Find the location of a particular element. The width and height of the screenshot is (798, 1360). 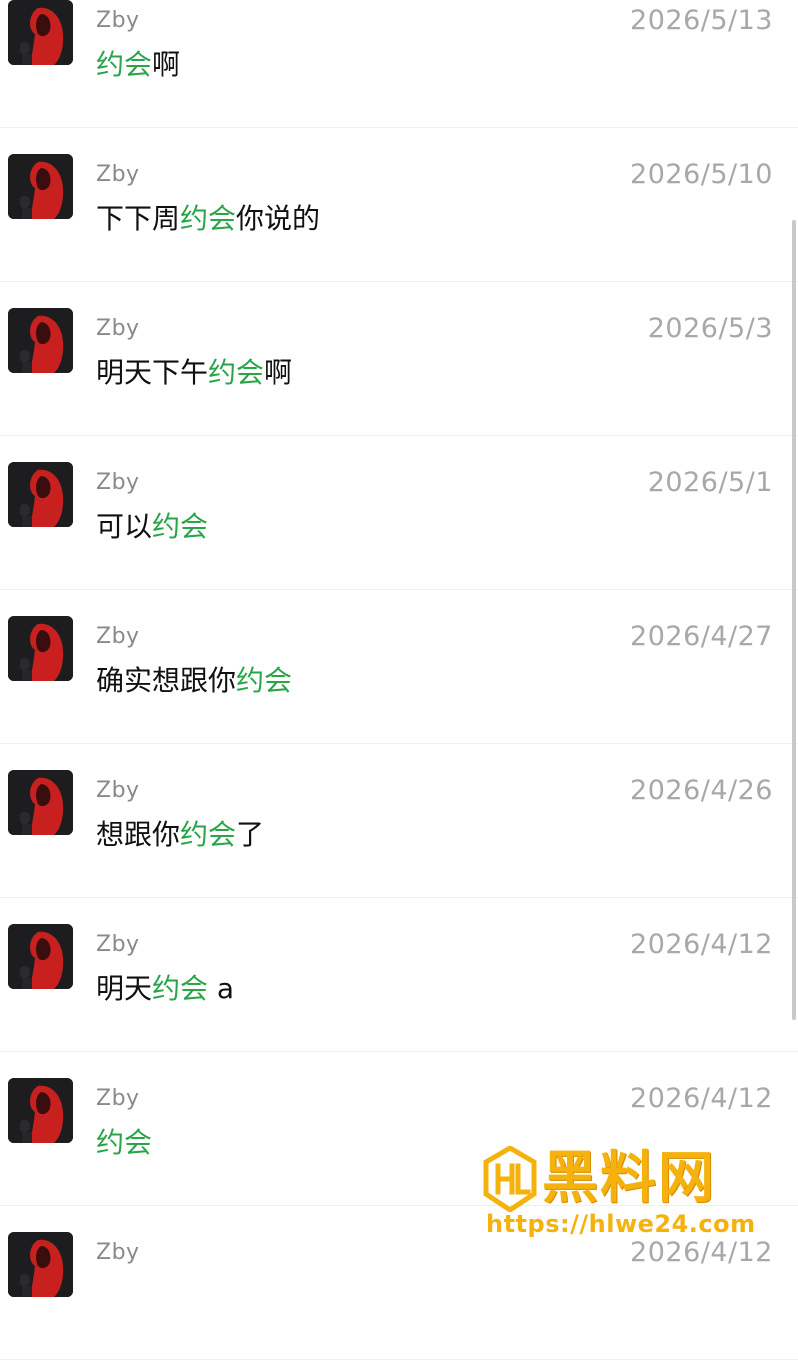

result-row: Zby 2026/4/26 想跟你约会了 is located at coordinates (399, 821).